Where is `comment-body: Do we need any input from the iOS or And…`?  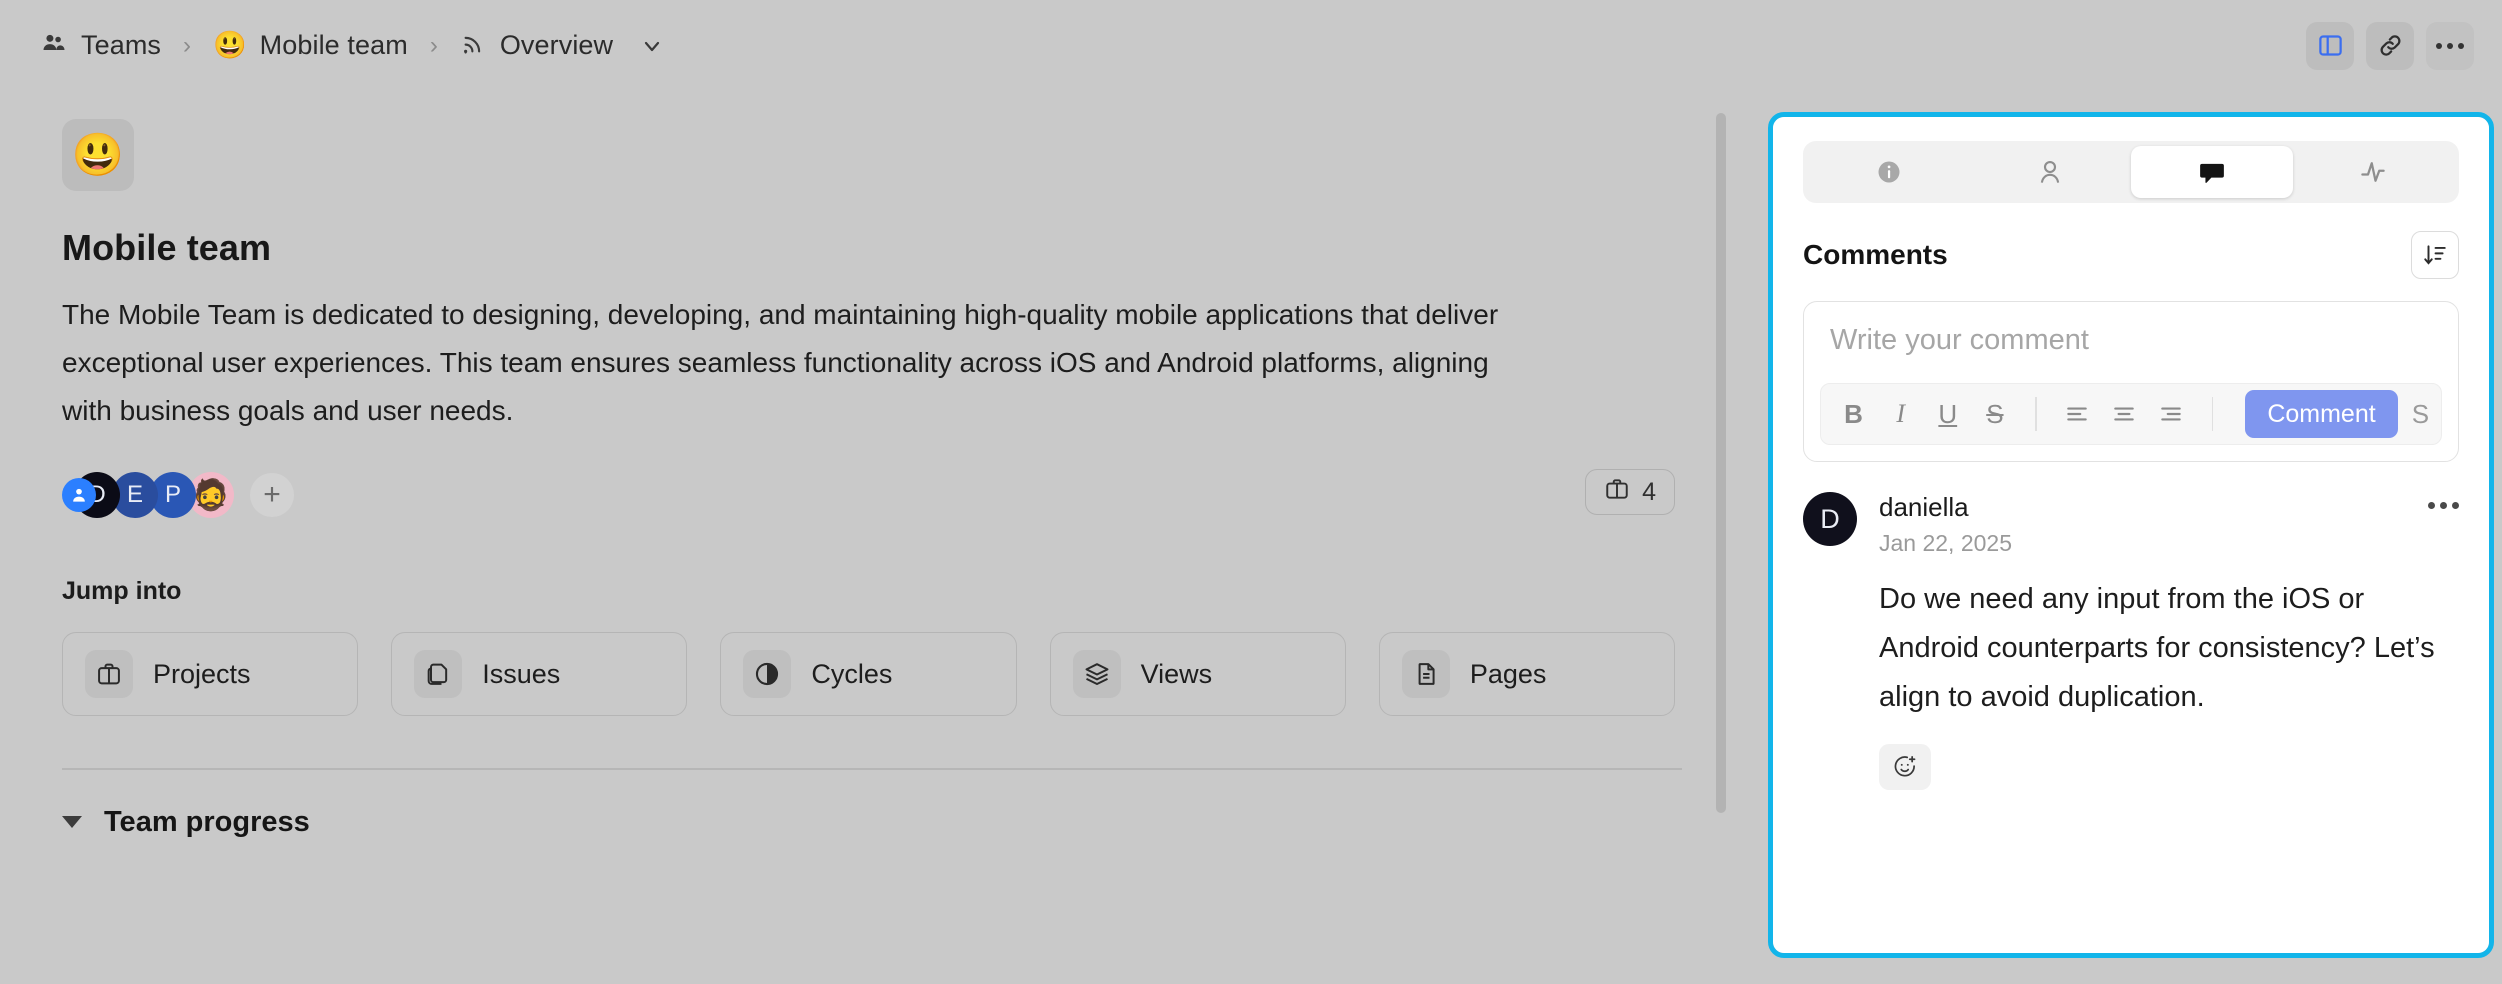 comment-body: Do we need any input from the iOS or And… is located at coordinates (2157, 648).